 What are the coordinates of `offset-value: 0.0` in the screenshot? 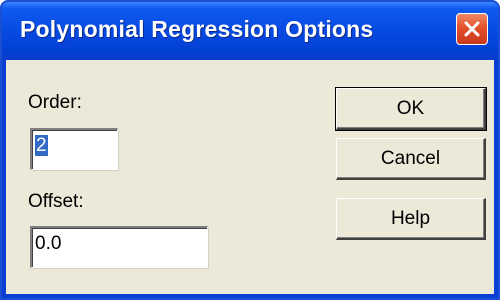 It's located at (48, 243).